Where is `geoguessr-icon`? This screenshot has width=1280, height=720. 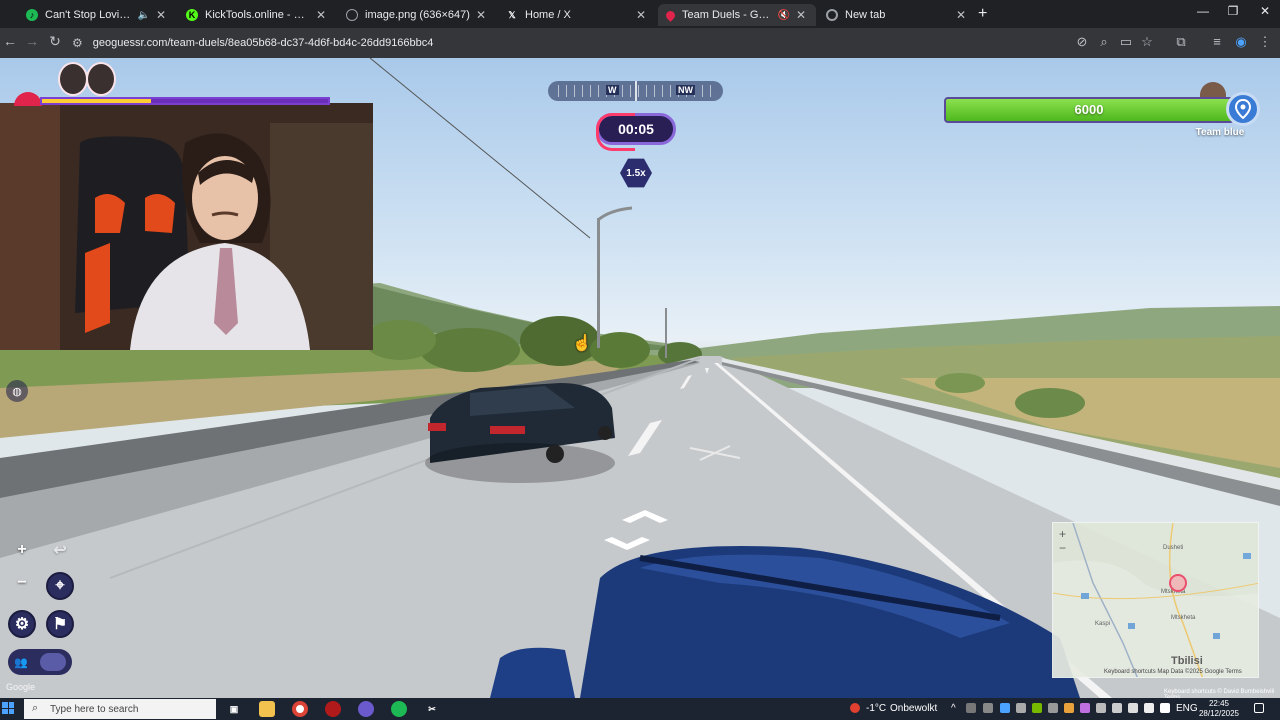
geoguessr-icon is located at coordinates (670, 15).